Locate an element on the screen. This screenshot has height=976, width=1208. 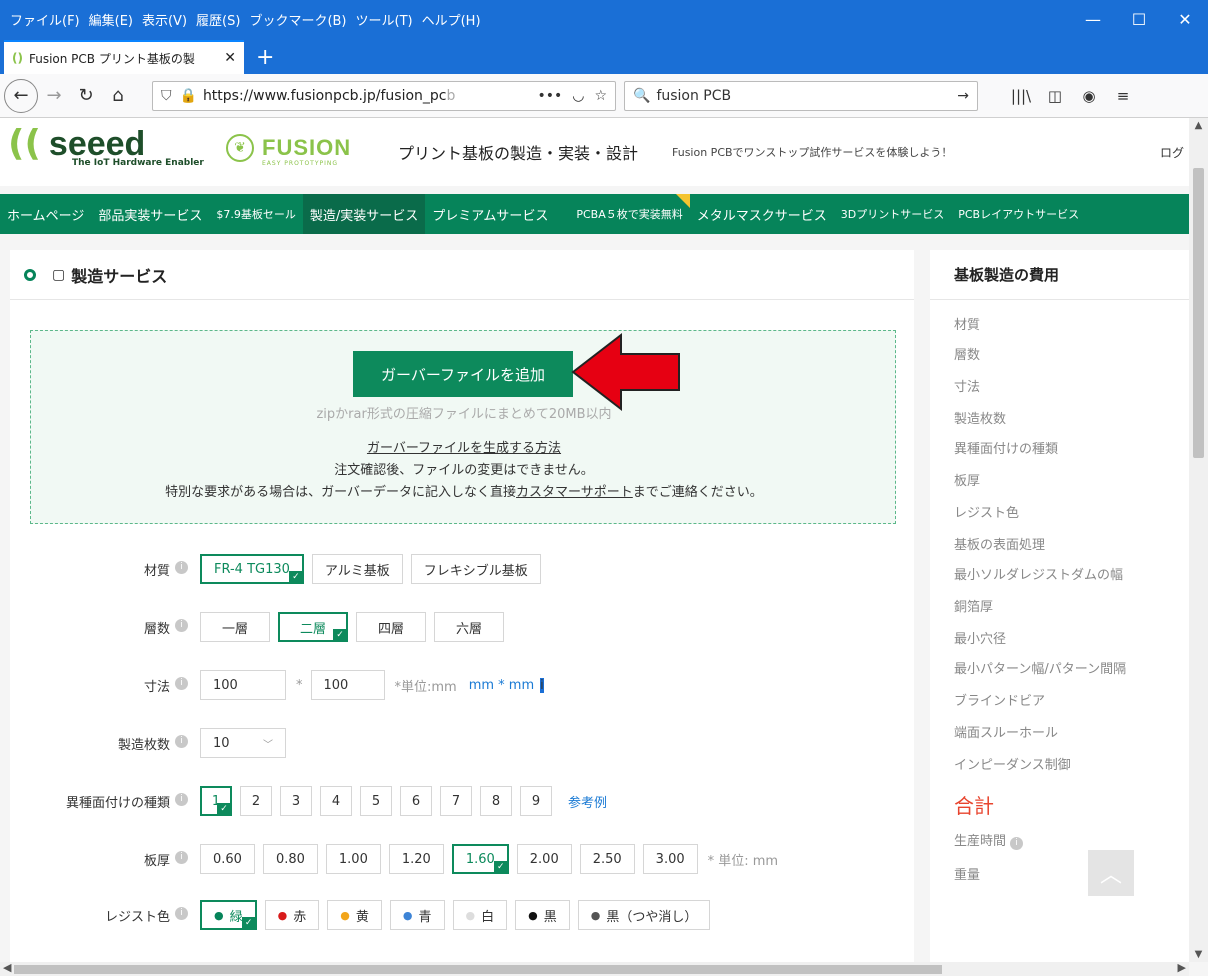
panel-type-9: 9 is located at coordinates (536, 801).